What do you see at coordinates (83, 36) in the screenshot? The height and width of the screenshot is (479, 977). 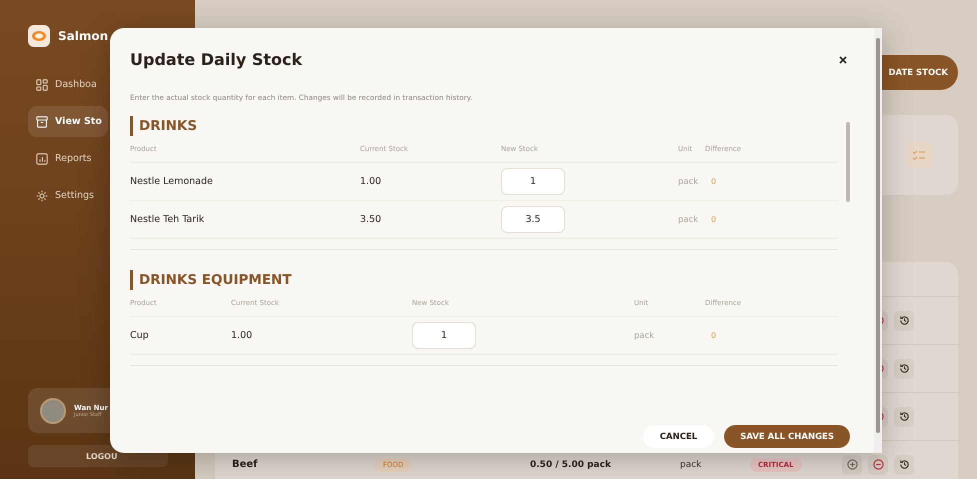 I see `brand-name: Salmon` at bounding box center [83, 36].